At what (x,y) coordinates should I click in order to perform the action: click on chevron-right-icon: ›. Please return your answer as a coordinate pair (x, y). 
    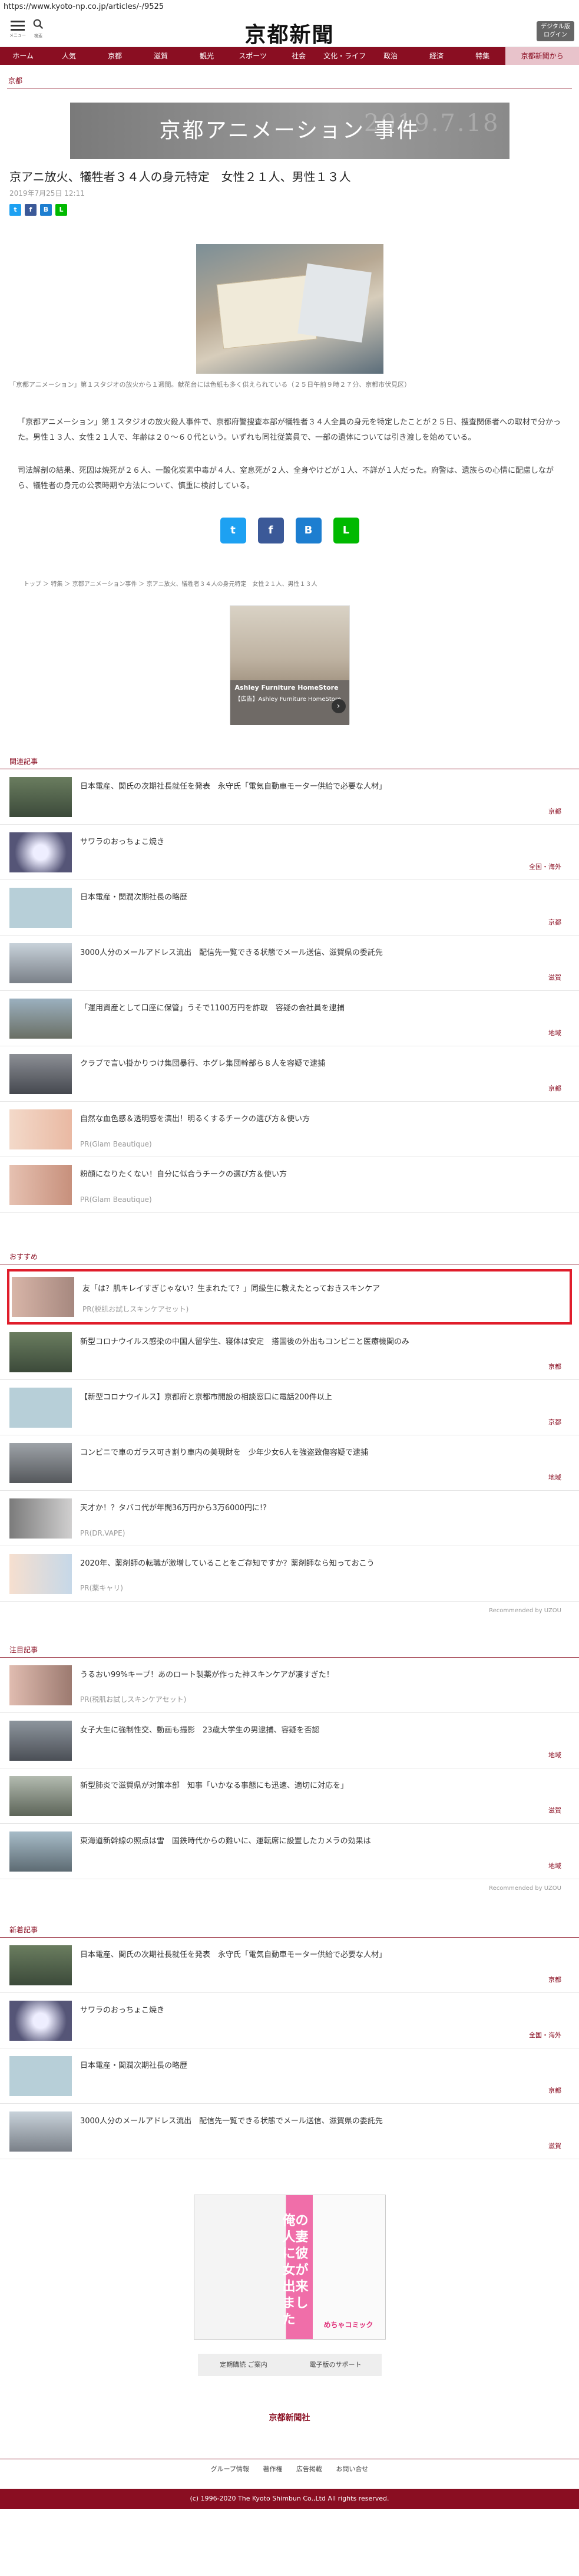
    Looking at the image, I should click on (338, 706).